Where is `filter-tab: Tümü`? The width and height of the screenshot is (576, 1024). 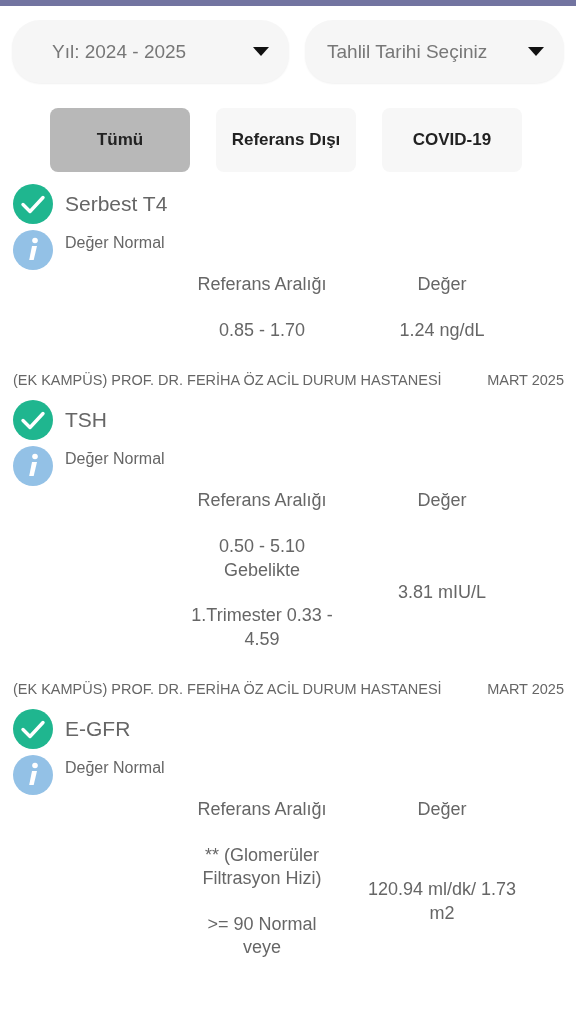
filter-tab: Tümü is located at coordinates (120, 140).